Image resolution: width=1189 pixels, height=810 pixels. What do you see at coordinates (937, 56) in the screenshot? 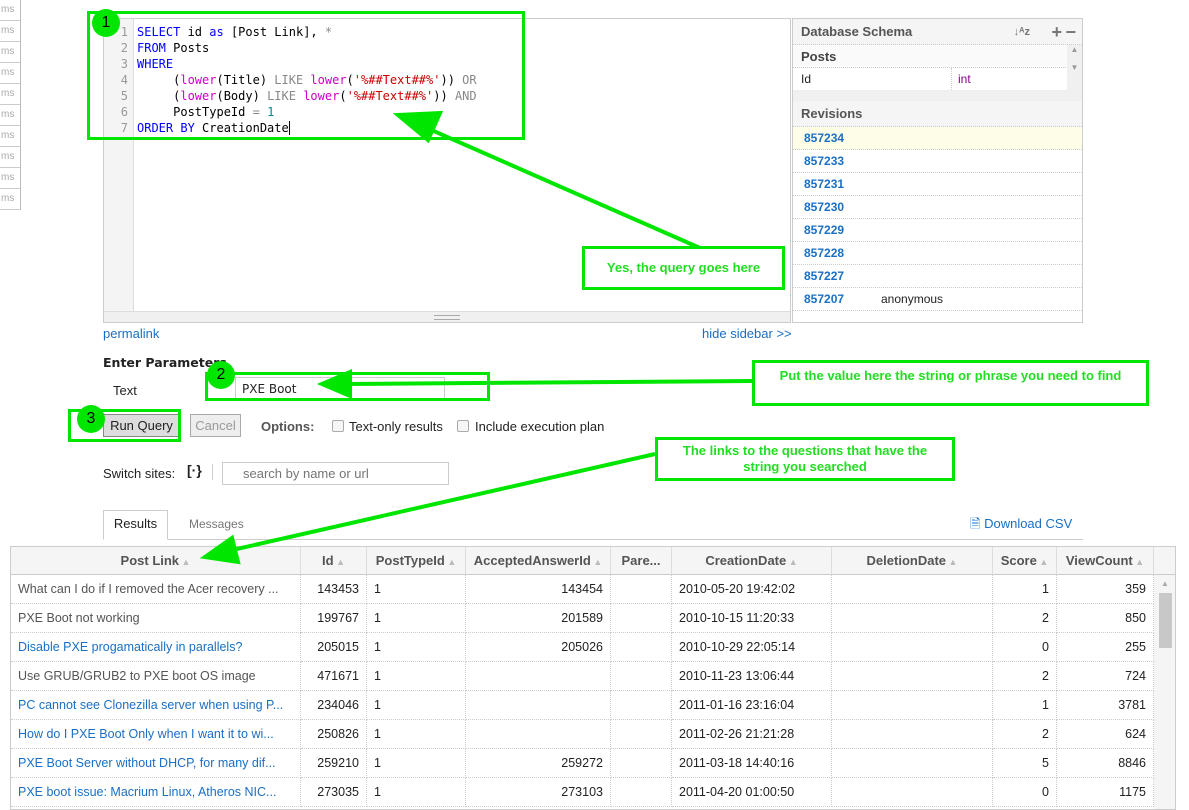
I see `schema-table-posts: Posts` at bounding box center [937, 56].